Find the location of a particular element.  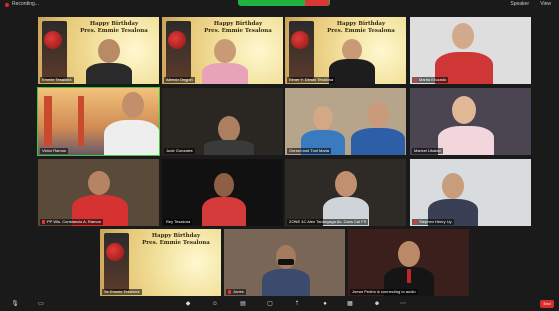

reactions-icon: ☻ is located at coordinates (377, 304).